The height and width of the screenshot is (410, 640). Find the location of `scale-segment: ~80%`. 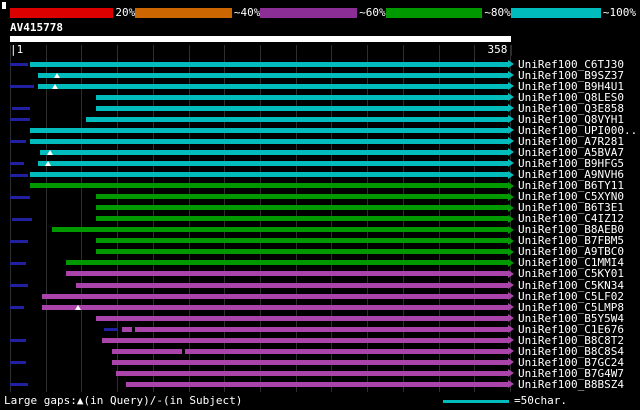

scale-segment: ~80% is located at coordinates (448, 12).